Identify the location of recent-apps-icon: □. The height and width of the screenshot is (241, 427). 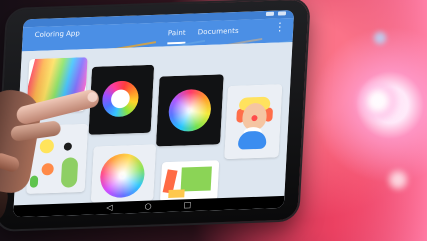
(187, 204).